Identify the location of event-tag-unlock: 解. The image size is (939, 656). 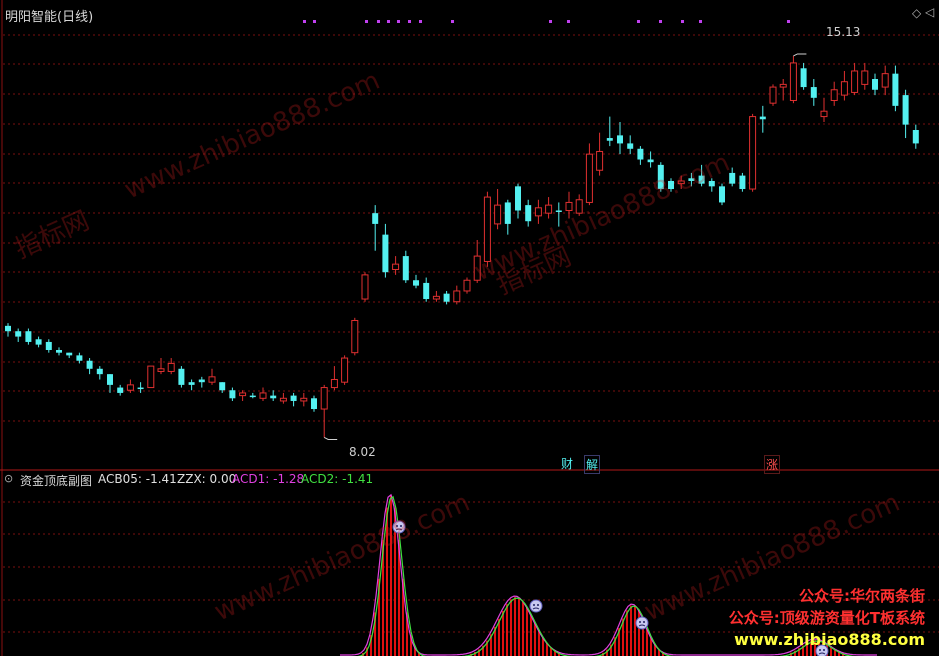
(592, 464).